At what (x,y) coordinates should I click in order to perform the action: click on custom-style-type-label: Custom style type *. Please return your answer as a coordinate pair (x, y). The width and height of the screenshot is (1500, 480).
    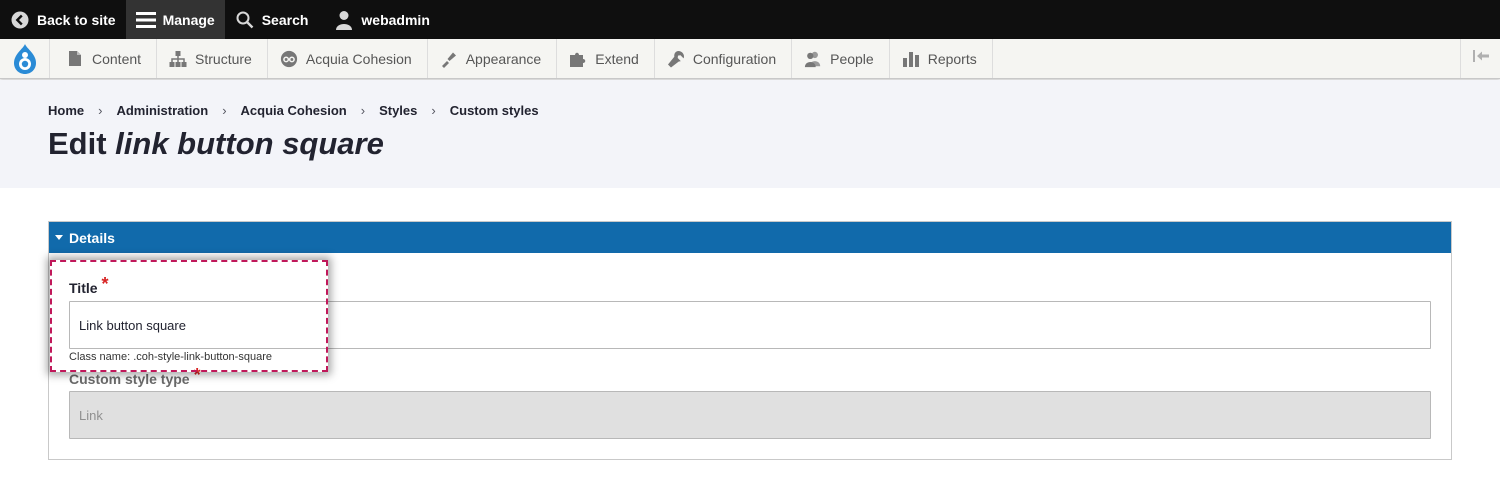
    Looking at the image, I should click on (135, 377).